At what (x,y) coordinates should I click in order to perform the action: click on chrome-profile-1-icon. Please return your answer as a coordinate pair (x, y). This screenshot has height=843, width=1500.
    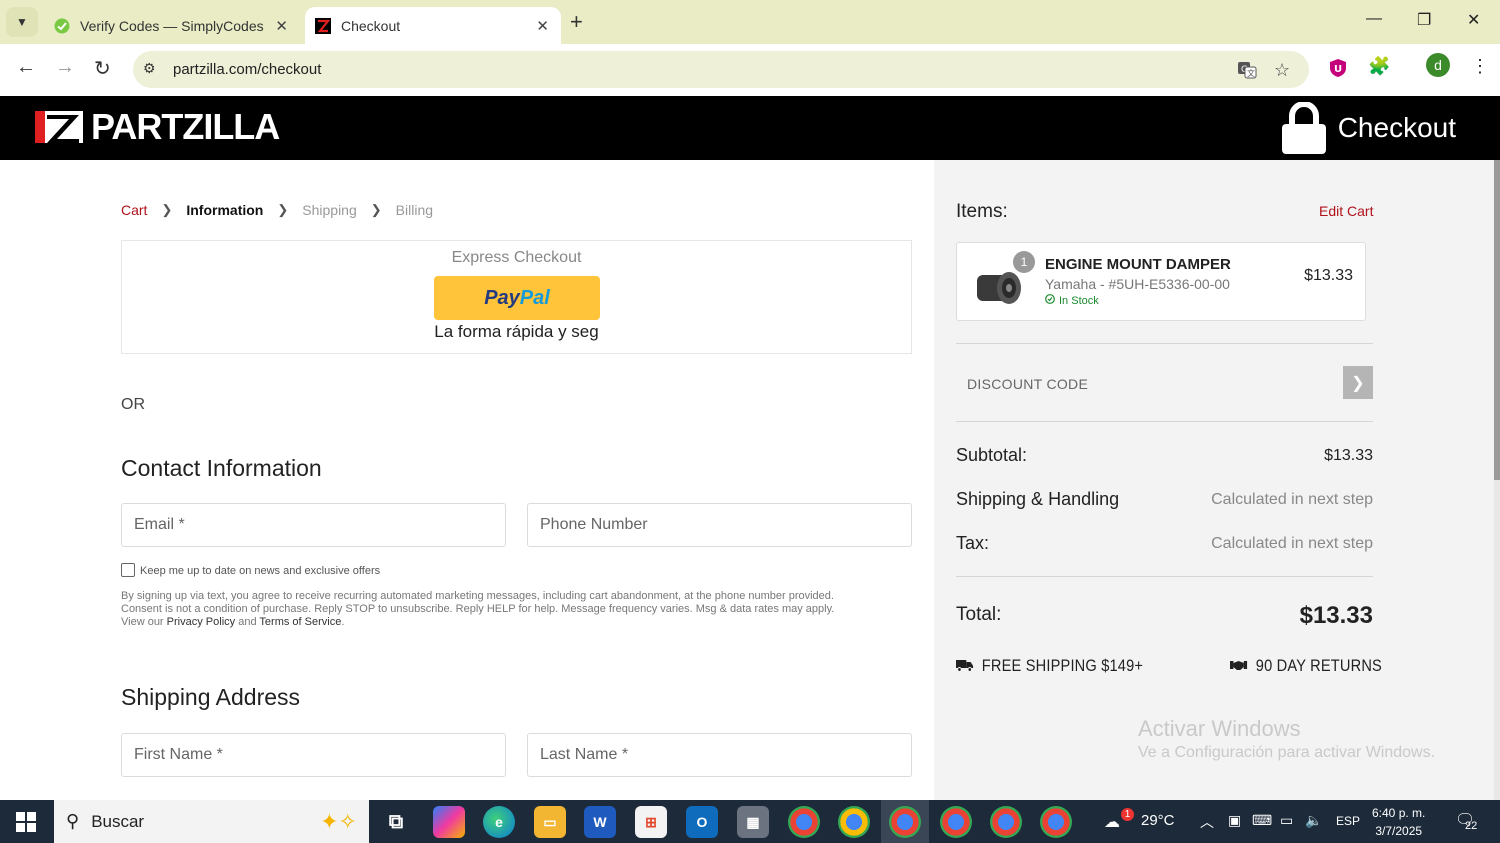
    Looking at the image, I should click on (804, 822).